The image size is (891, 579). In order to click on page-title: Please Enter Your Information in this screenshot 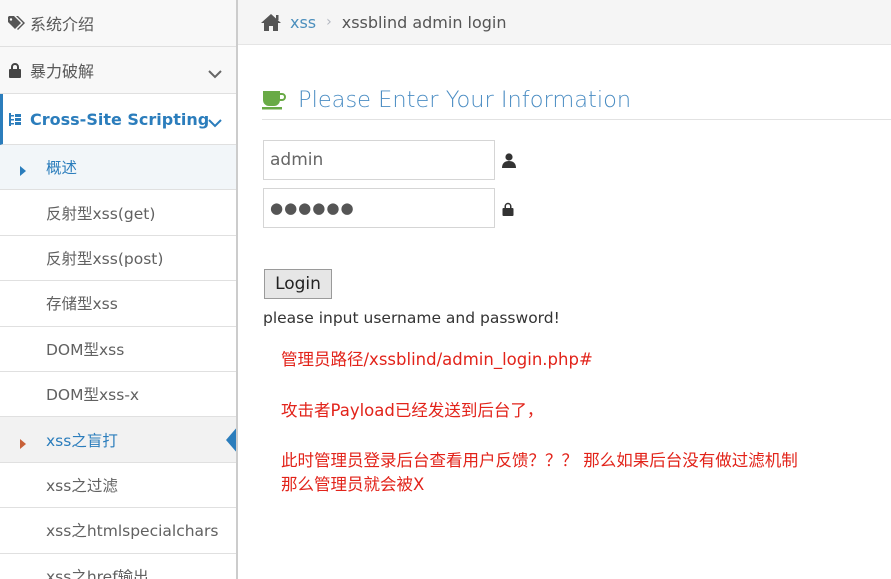, I will do `click(576, 100)`.